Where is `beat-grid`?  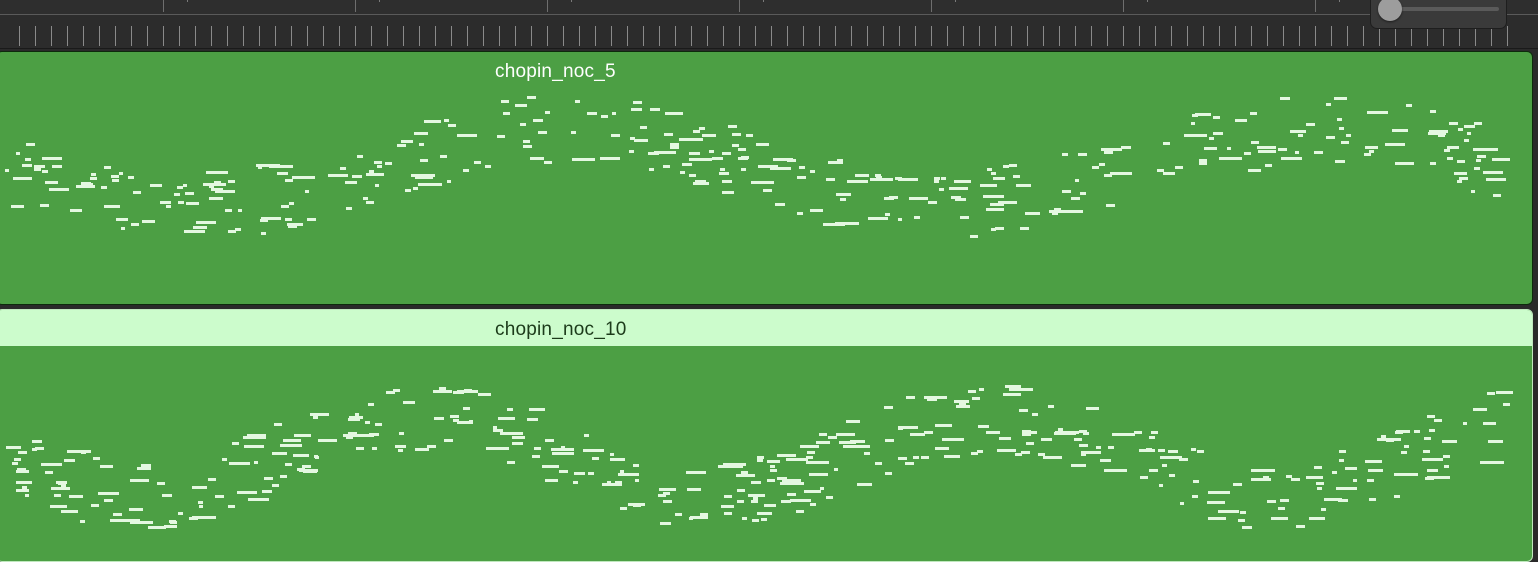
beat-grid is located at coordinates (769, 32).